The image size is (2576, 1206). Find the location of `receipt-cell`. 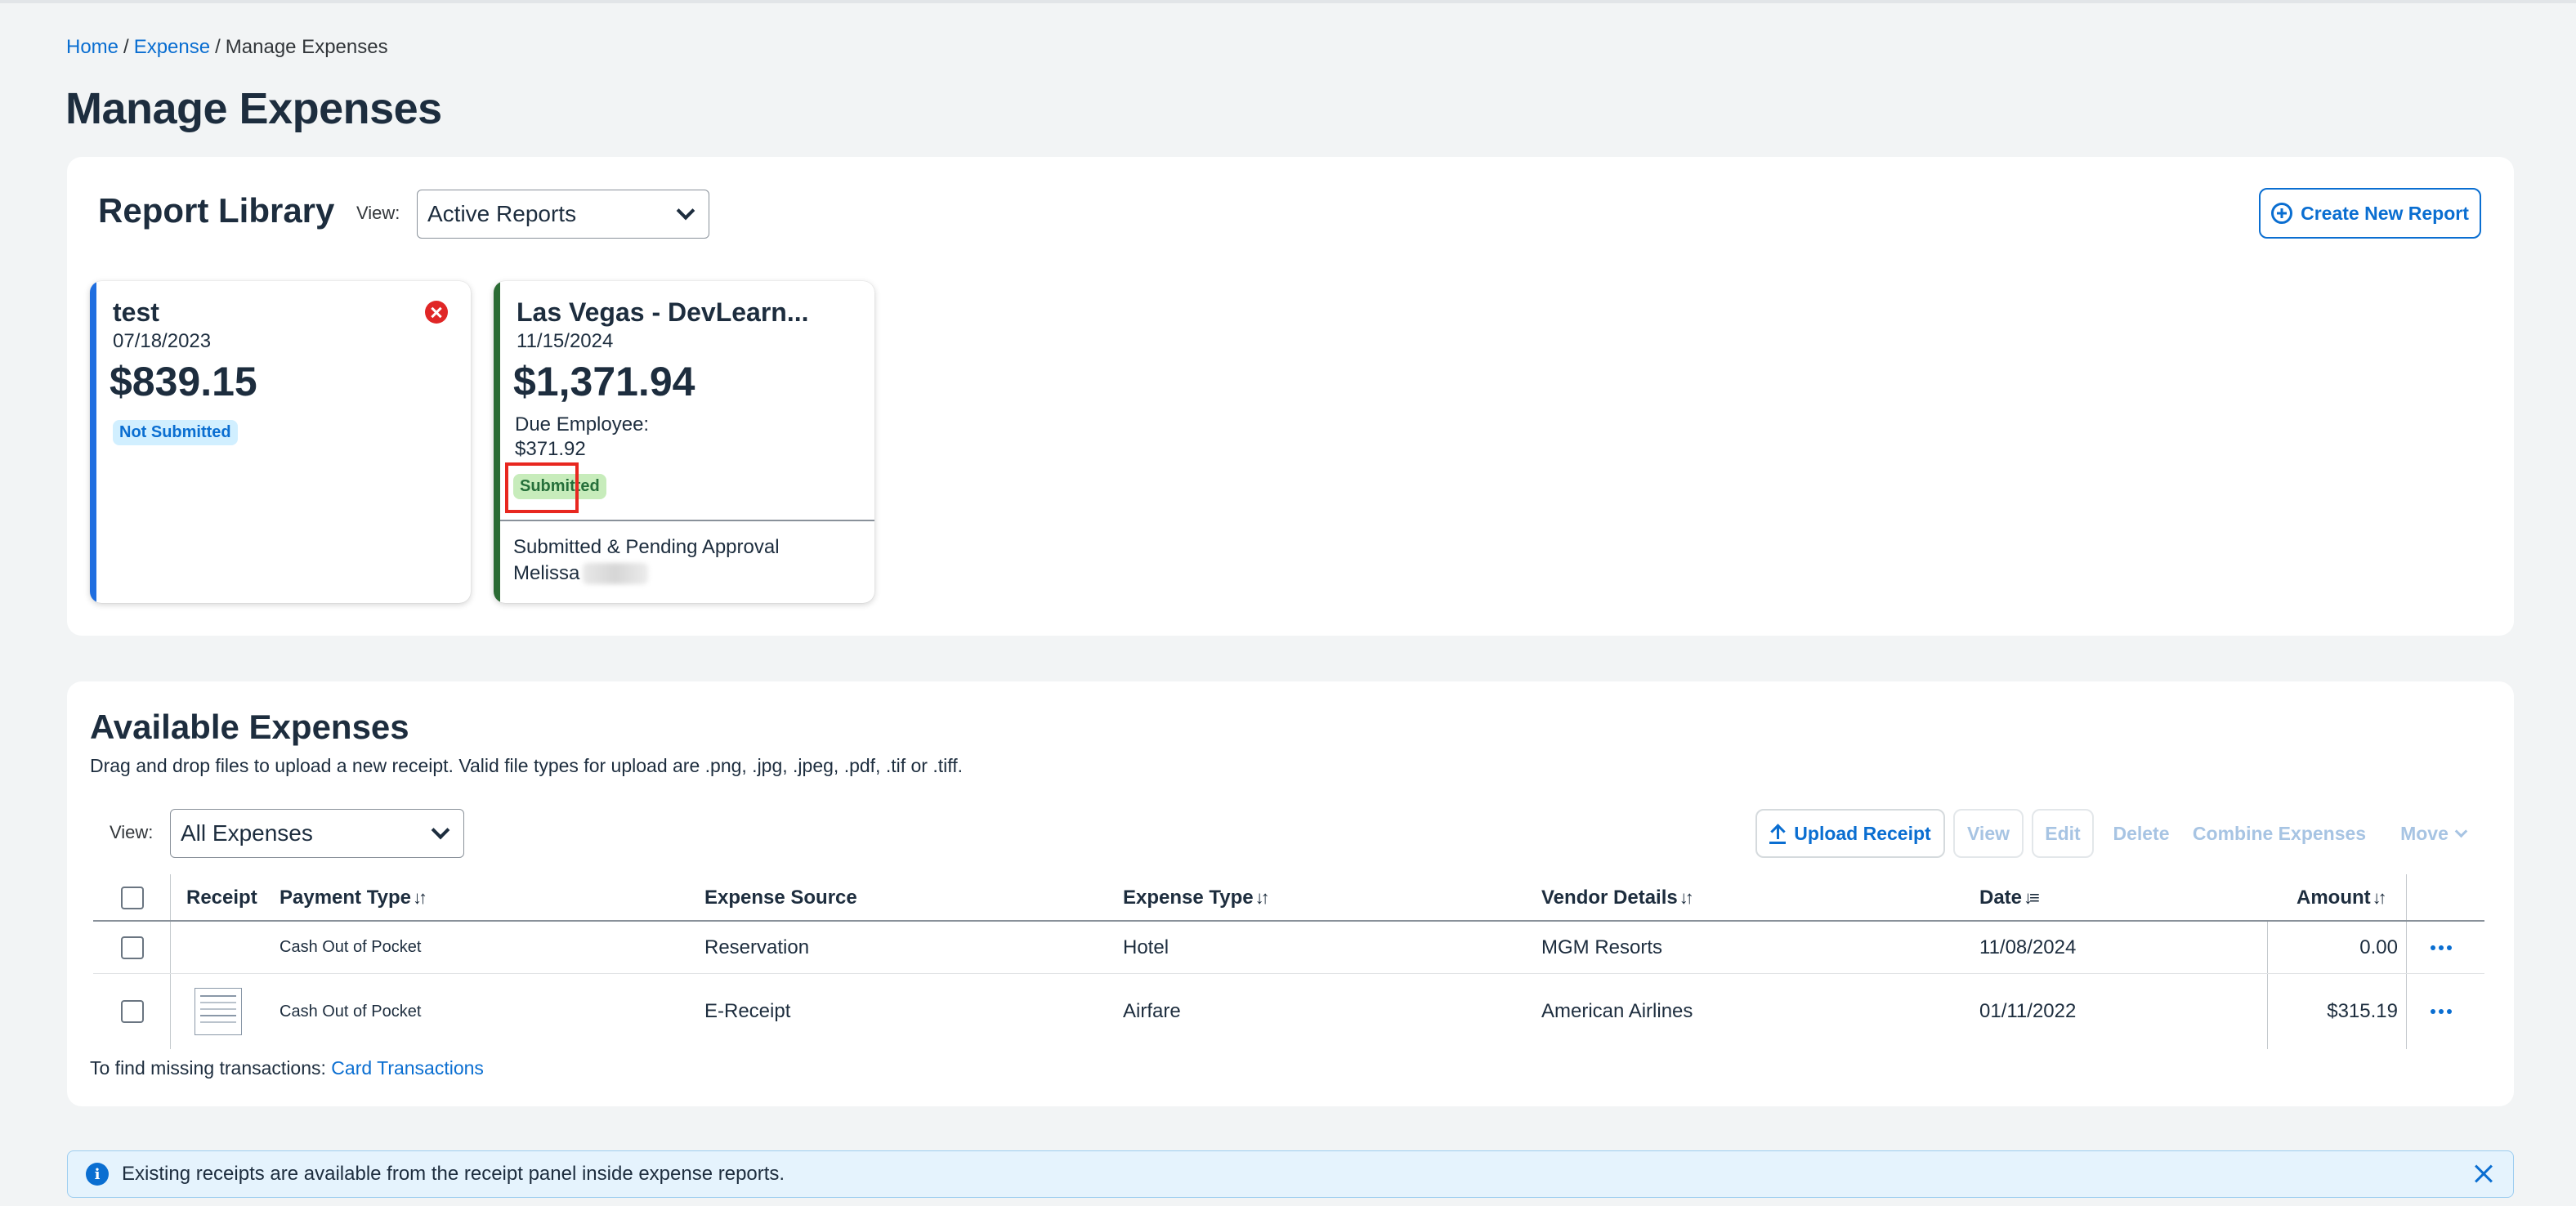

receipt-cell is located at coordinates (218, 1011).